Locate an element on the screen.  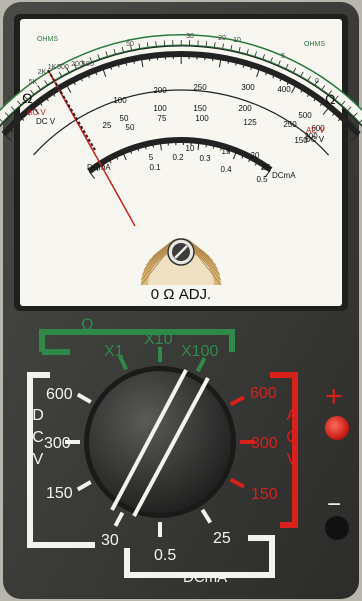
dcma-label-left: DCmA is located at coordinates (99, 167).